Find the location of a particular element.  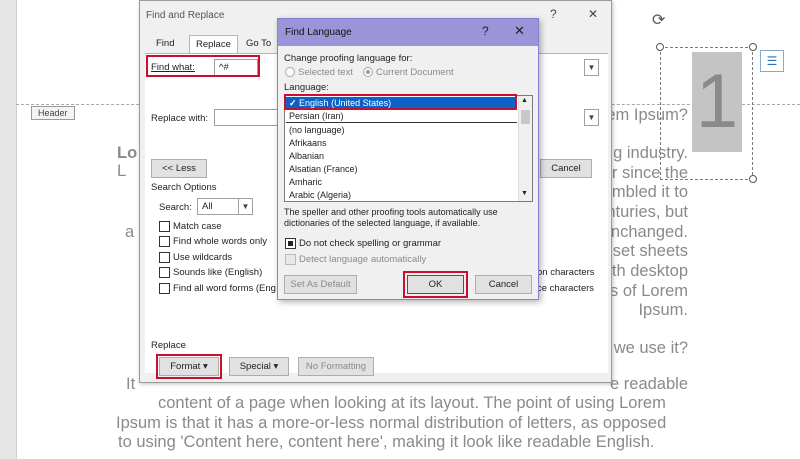

doc-text-line: unchanged. is located at coordinates (644, 232).